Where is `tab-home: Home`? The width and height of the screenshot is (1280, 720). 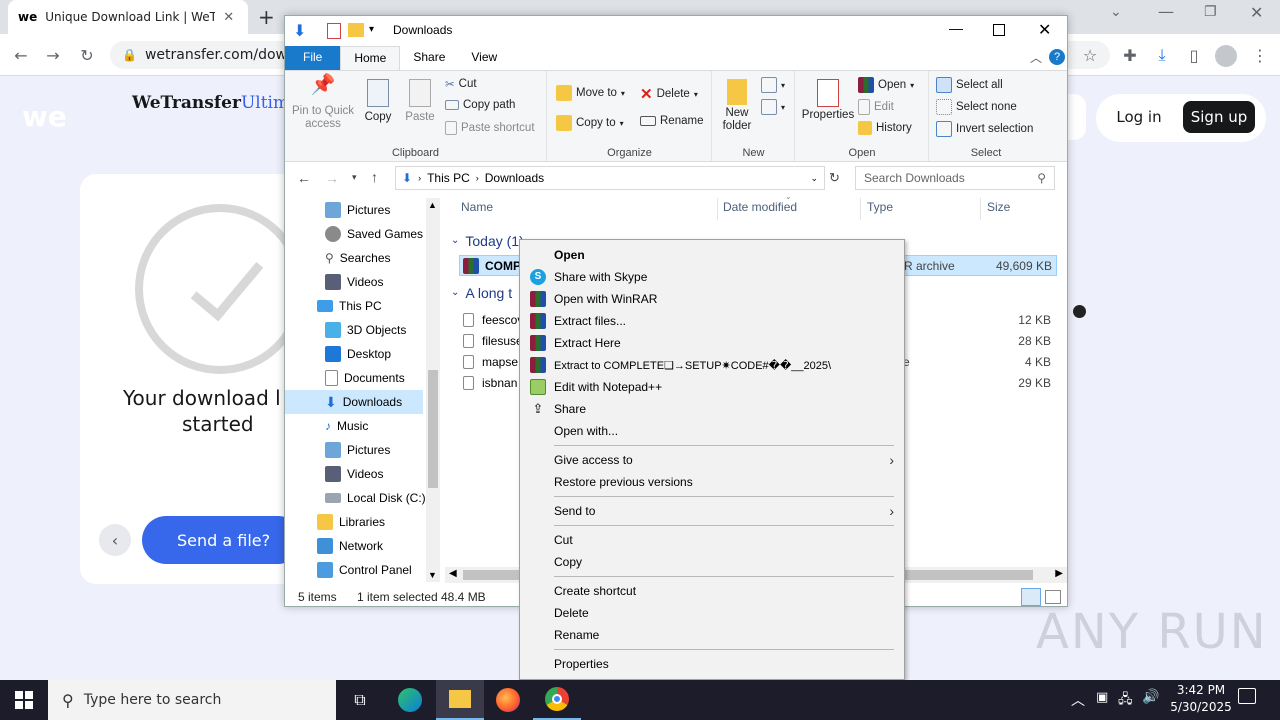
tab-home: Home is located at coordinates (370, 58).